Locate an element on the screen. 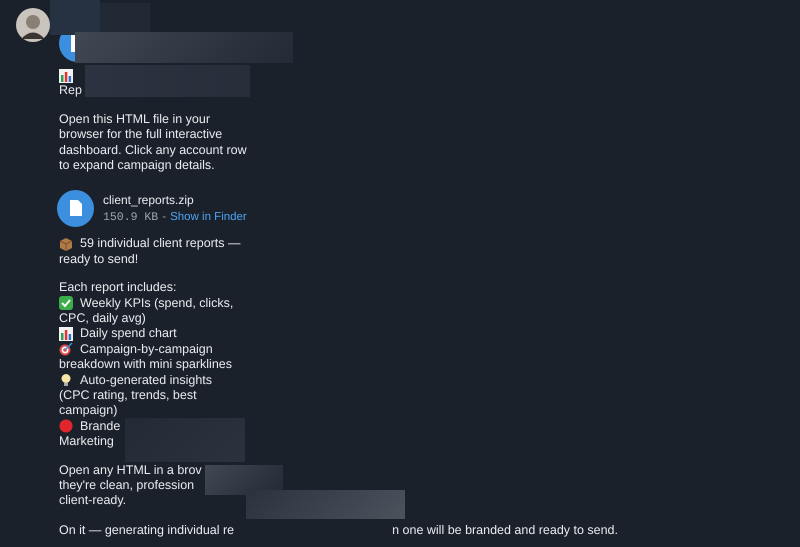 Image resolution: width=800 pixels, height=547 pixels. list-item-text: Auto-generated insights is located at coordinates (146, 380).